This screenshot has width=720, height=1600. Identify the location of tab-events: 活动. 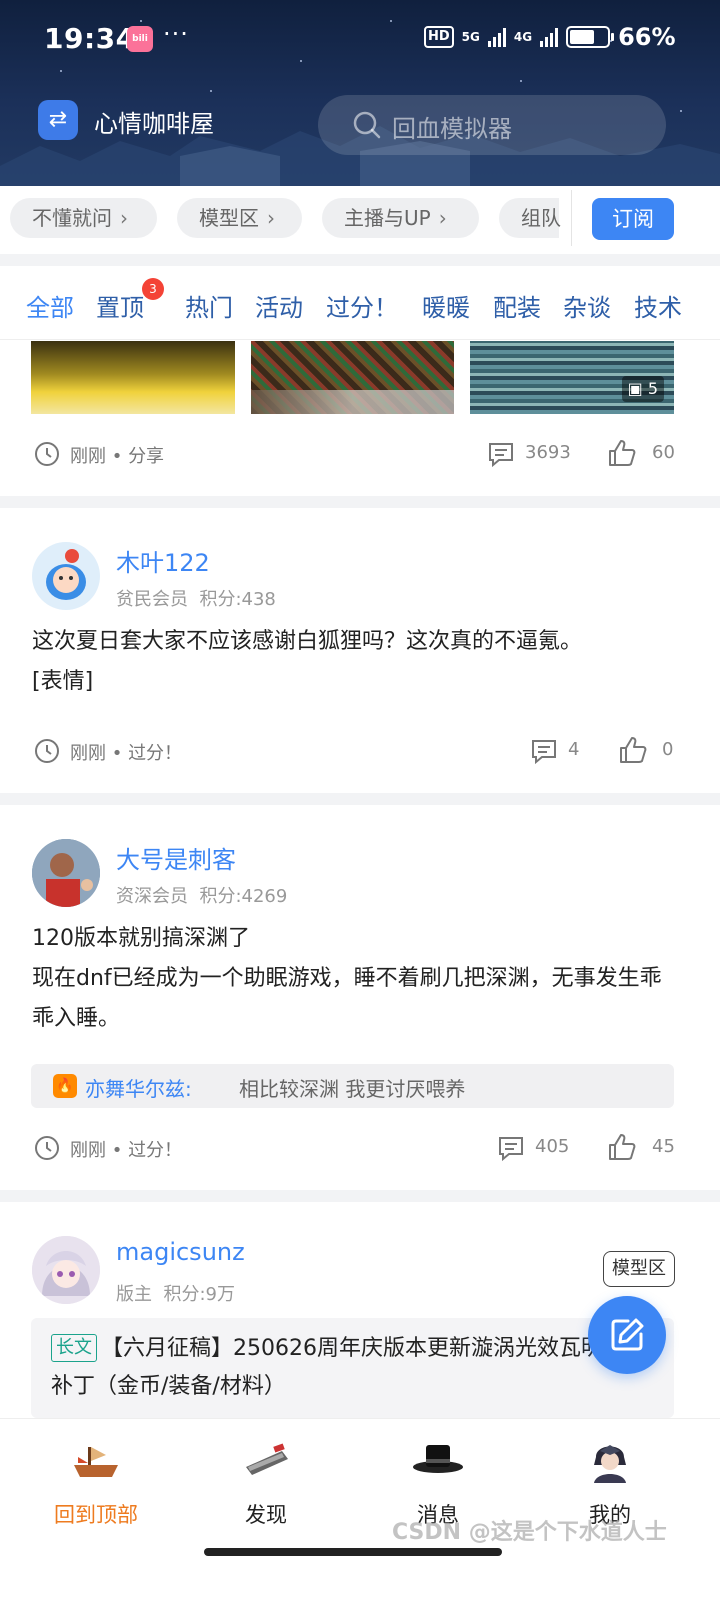
(279, 305).